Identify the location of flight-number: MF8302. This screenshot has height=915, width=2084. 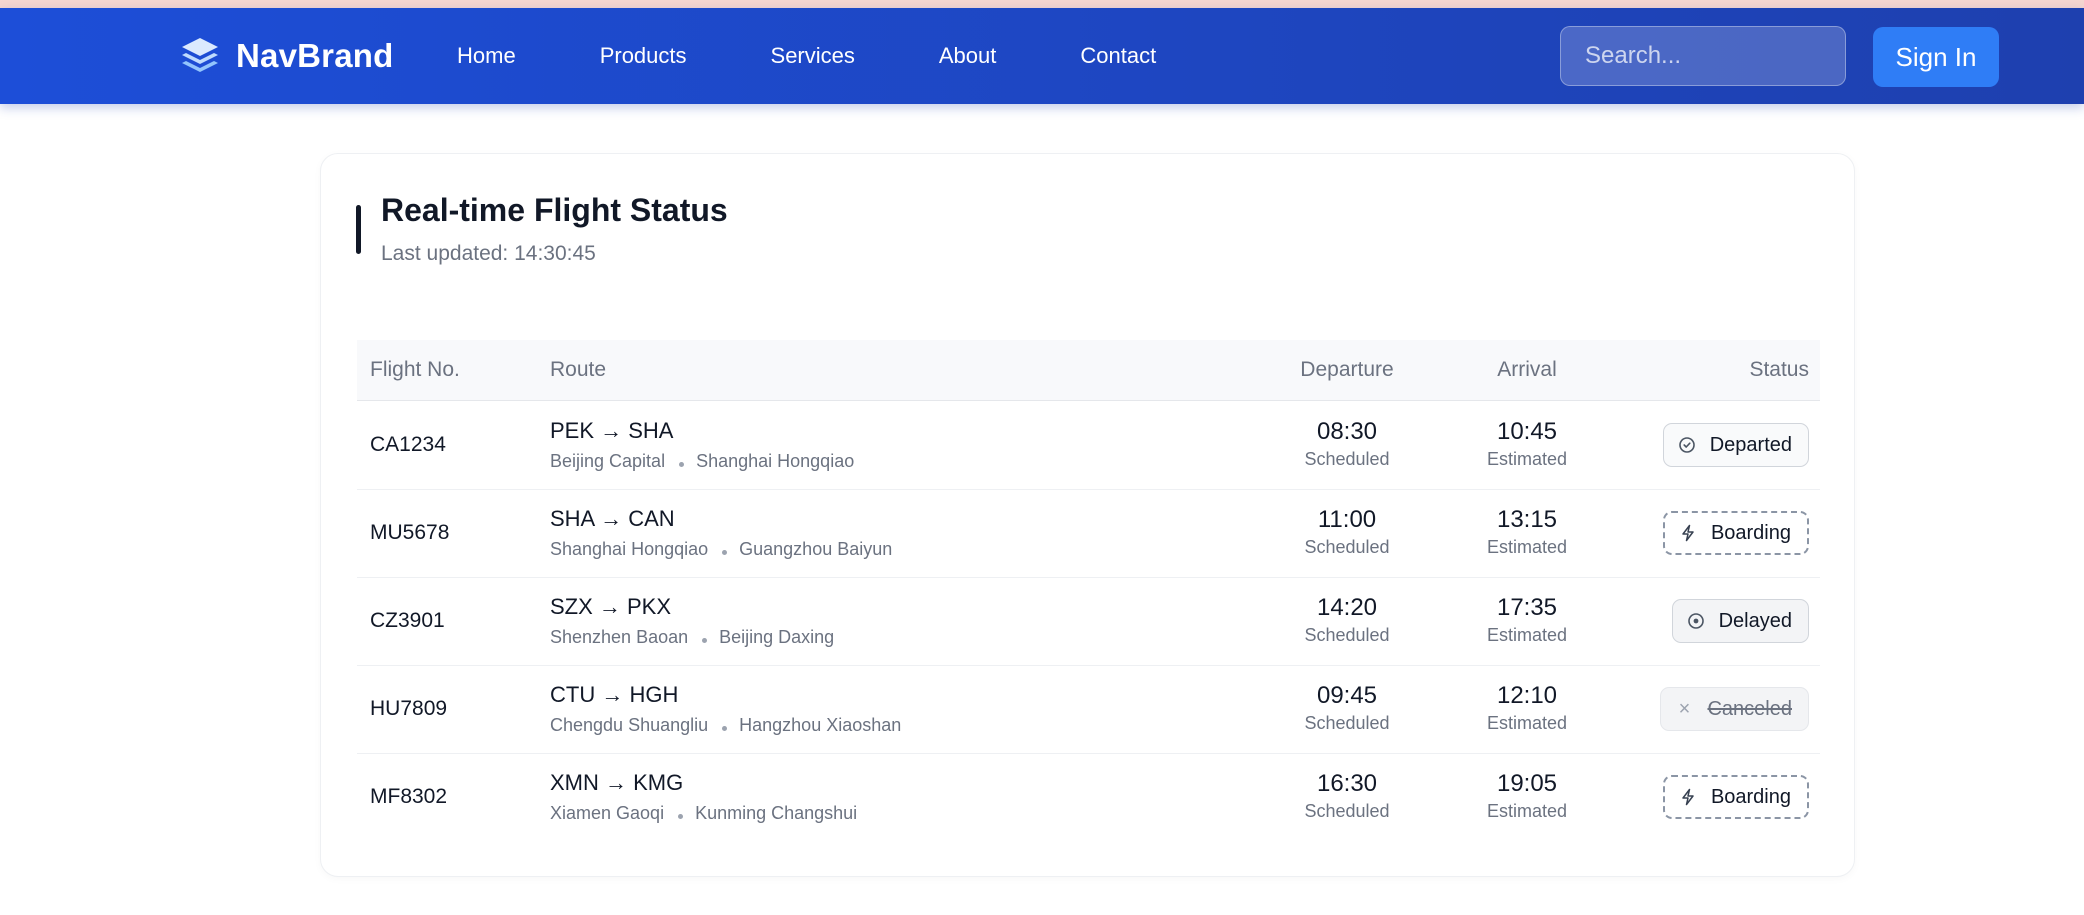
(409, 796).